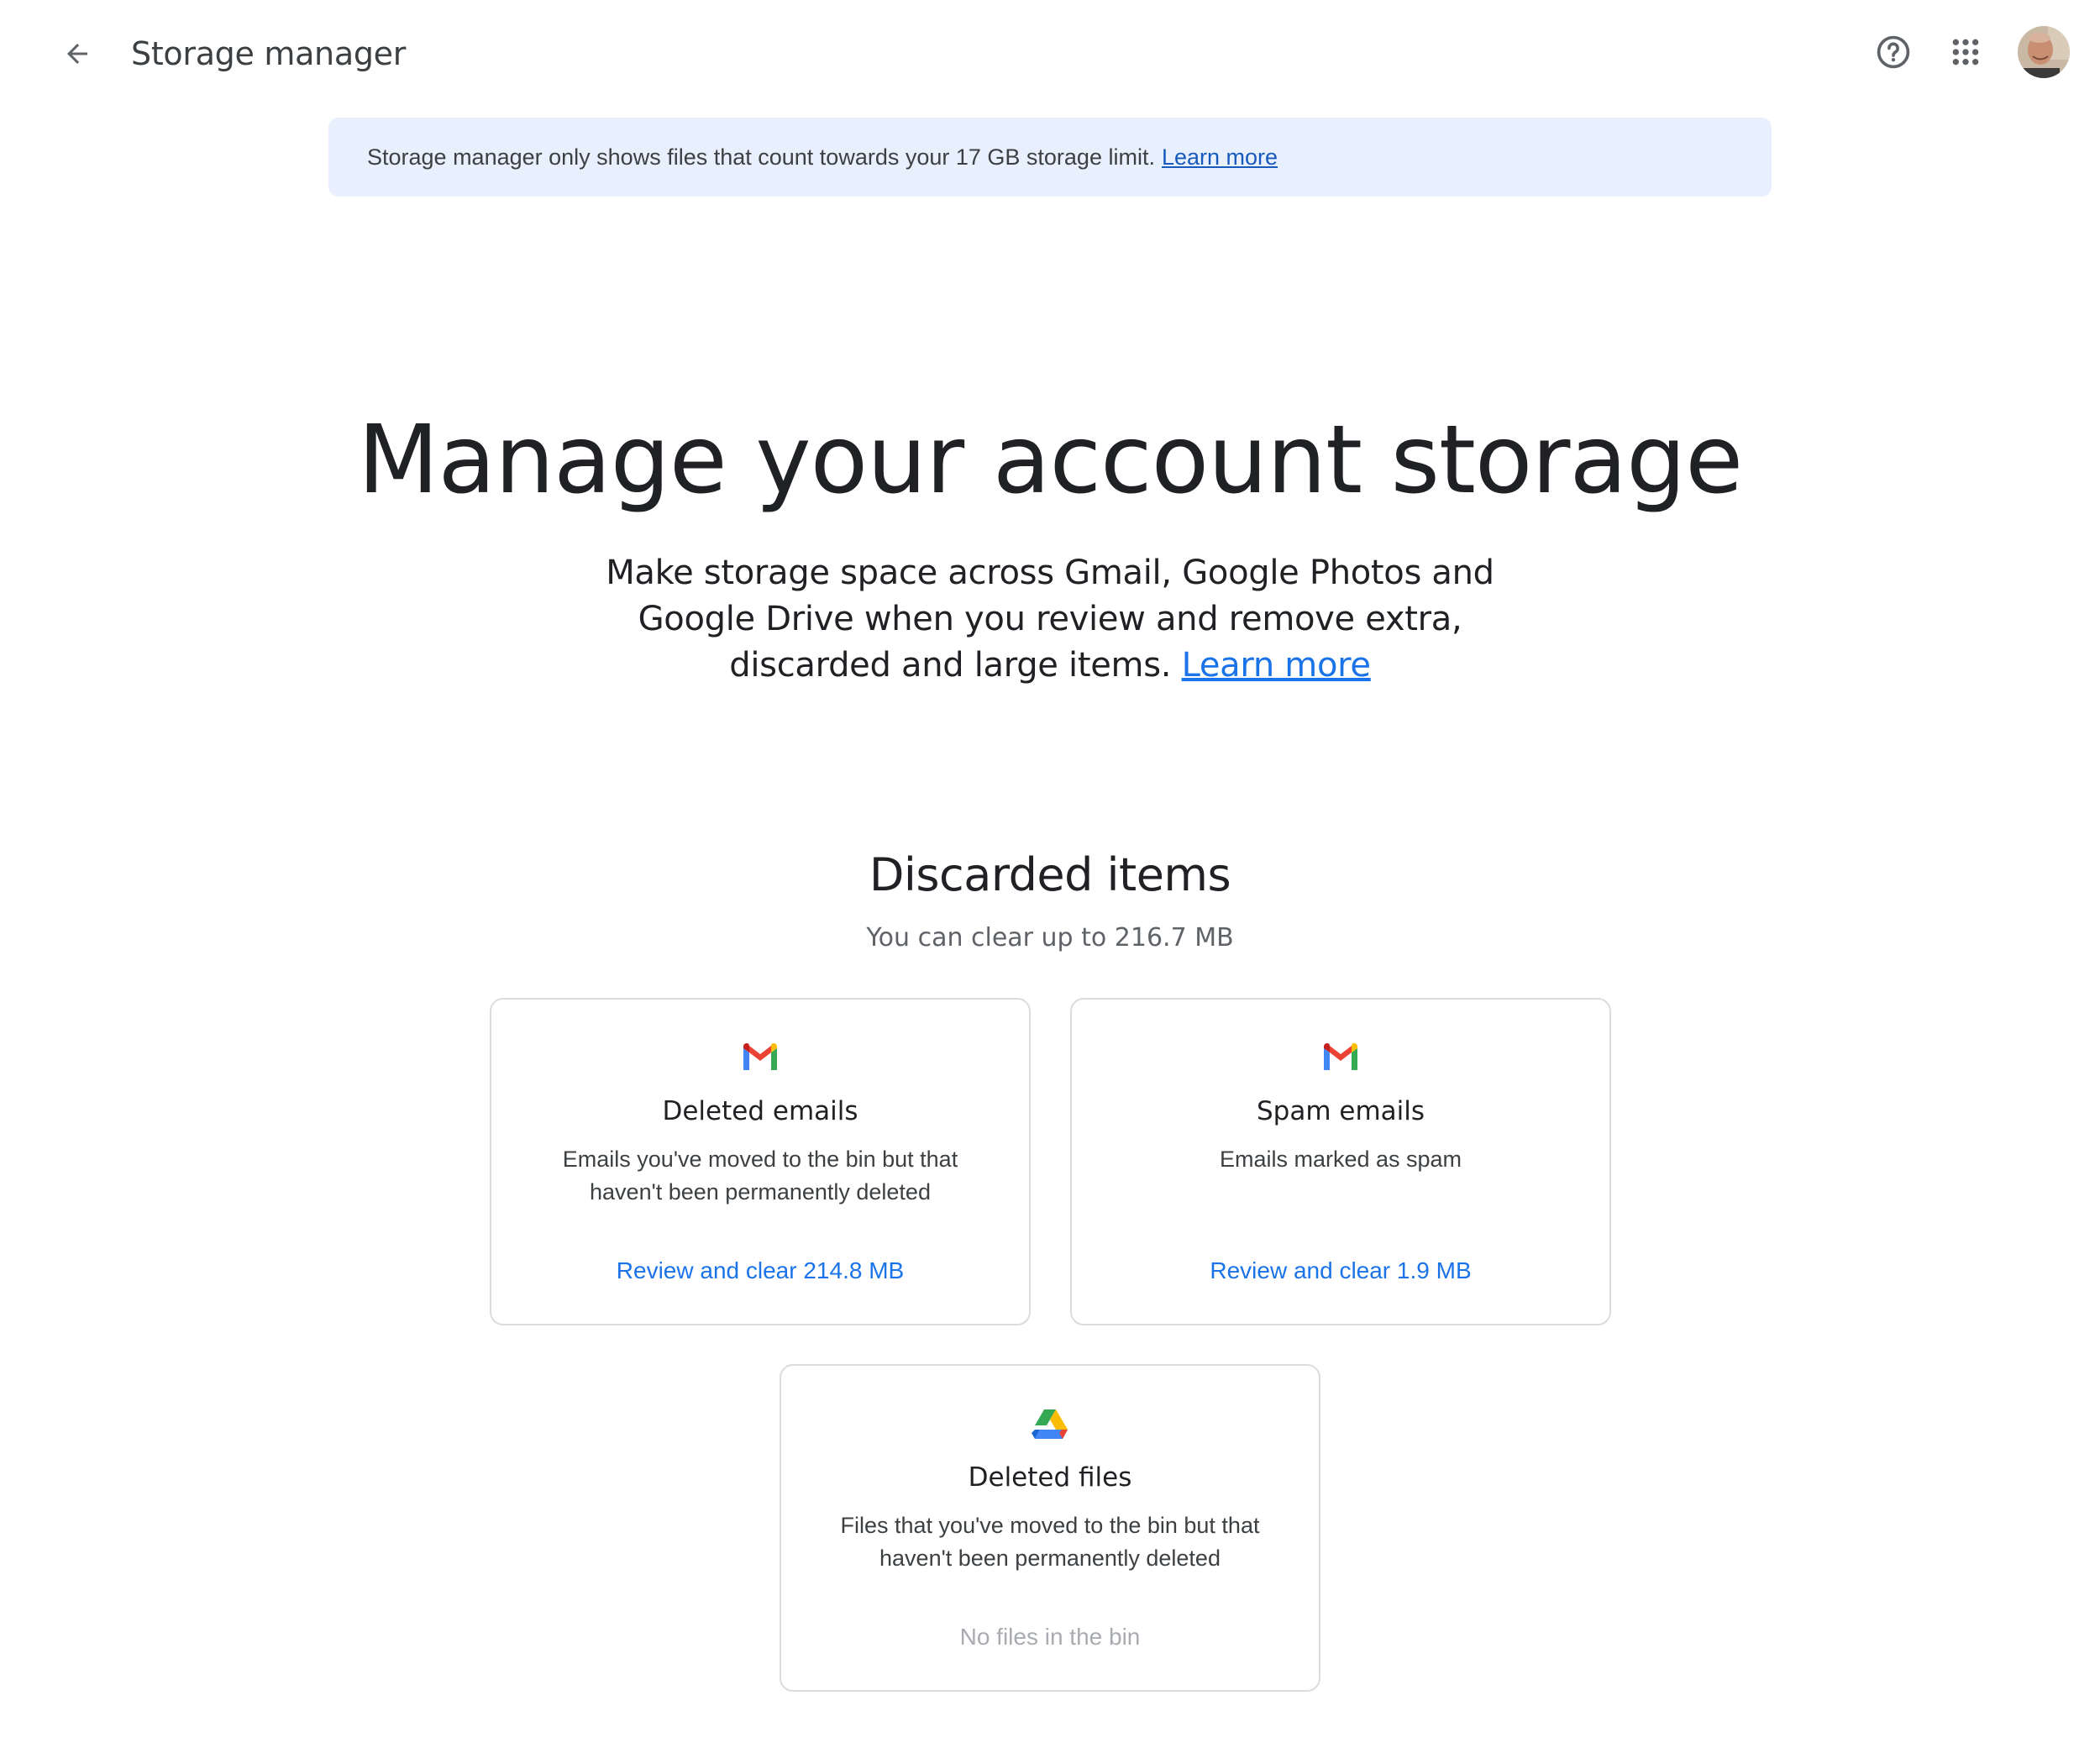 This screenshot has height=1753, width=2100. I want to click on card-title: Deleted emails, so click(760, 1111).